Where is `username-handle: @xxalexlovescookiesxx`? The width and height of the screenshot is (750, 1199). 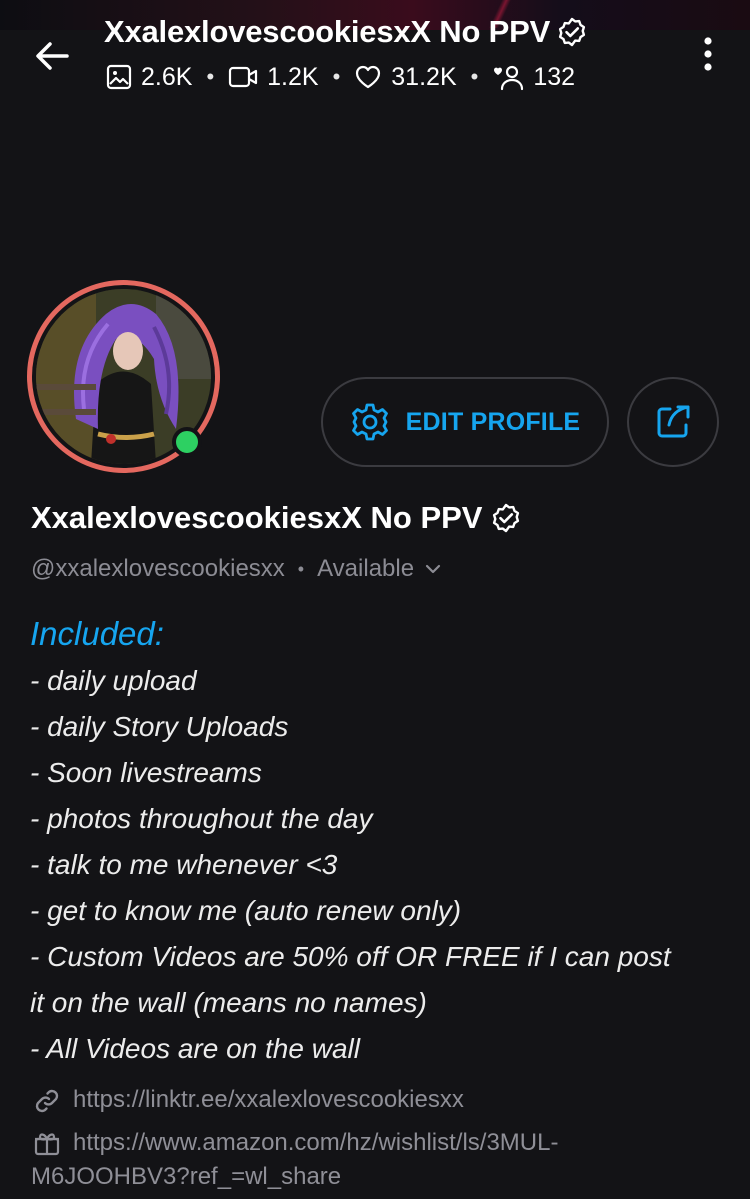 username-handle: @xxalexlovescookiesxx is located at coordinates (158, 568).